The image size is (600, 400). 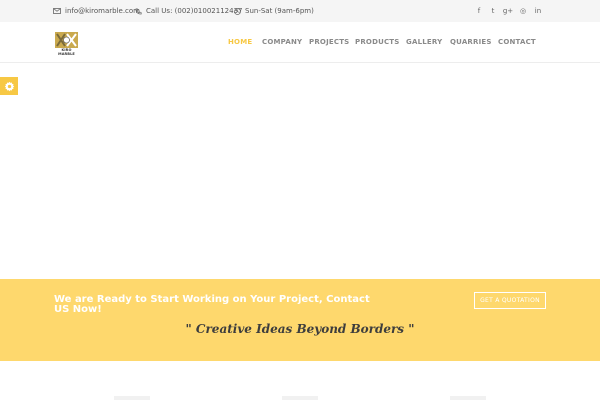 I want to click on logo-text: KIRO MARBLE, so click(x=66, y=52).